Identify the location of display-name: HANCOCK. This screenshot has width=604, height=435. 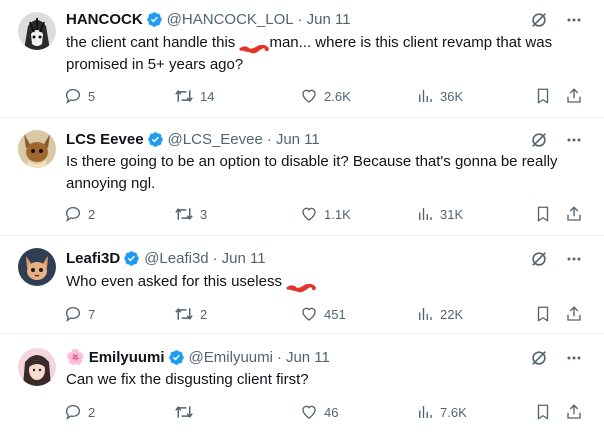
(104, 19).